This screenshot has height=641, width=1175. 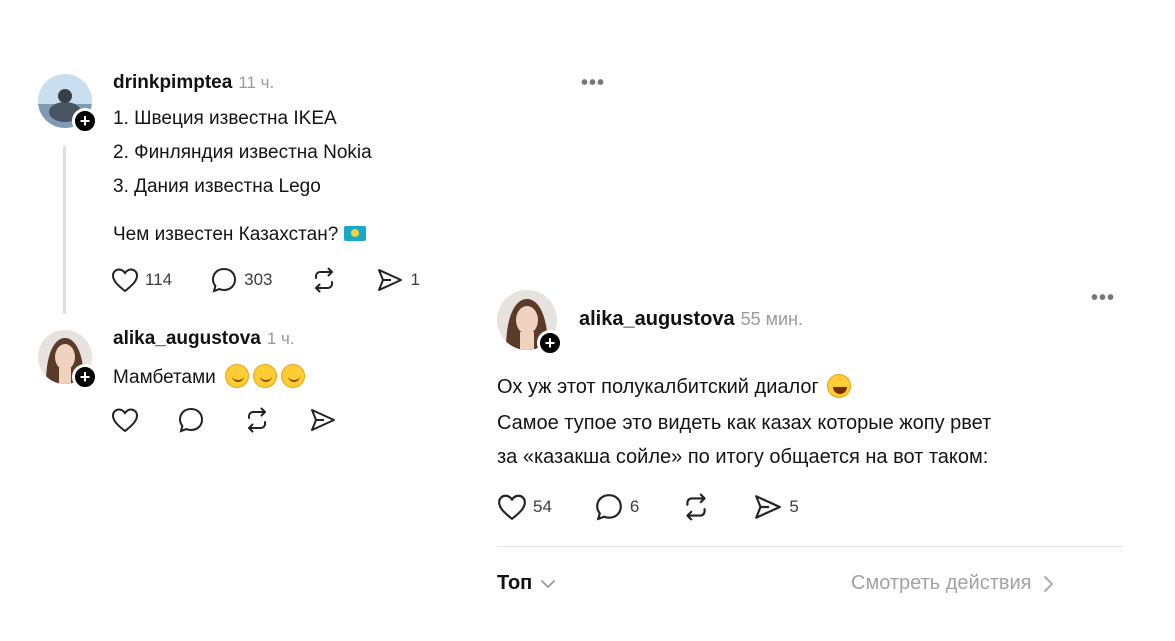 I want to click on share-button: 1, so click(x=398, y=280).